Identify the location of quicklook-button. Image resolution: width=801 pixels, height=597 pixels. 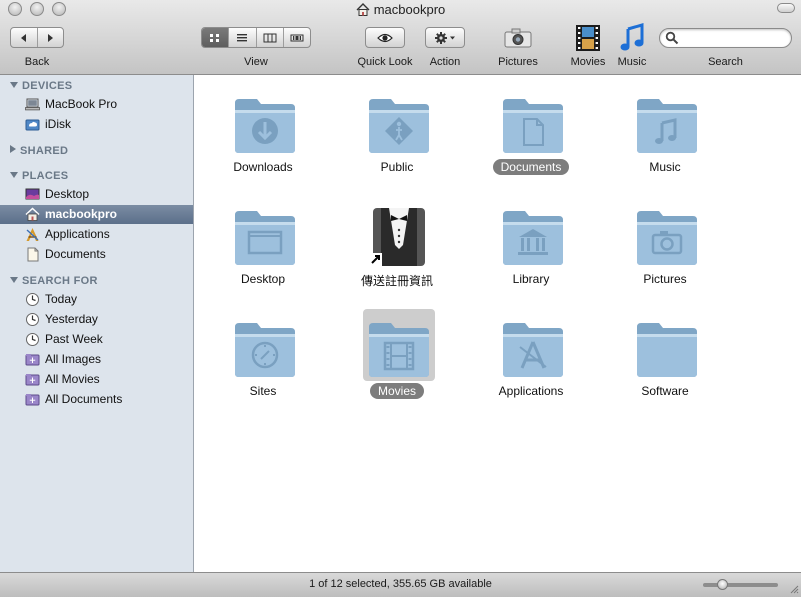
(385, 37).